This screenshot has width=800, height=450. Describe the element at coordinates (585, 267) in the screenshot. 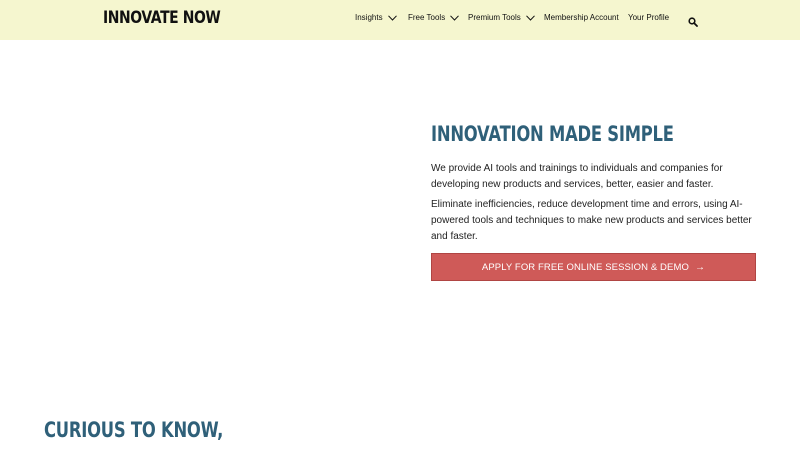

I see `cta-label: APPLY FOR FREE ONLINE SESSION & DEMO` at that location.